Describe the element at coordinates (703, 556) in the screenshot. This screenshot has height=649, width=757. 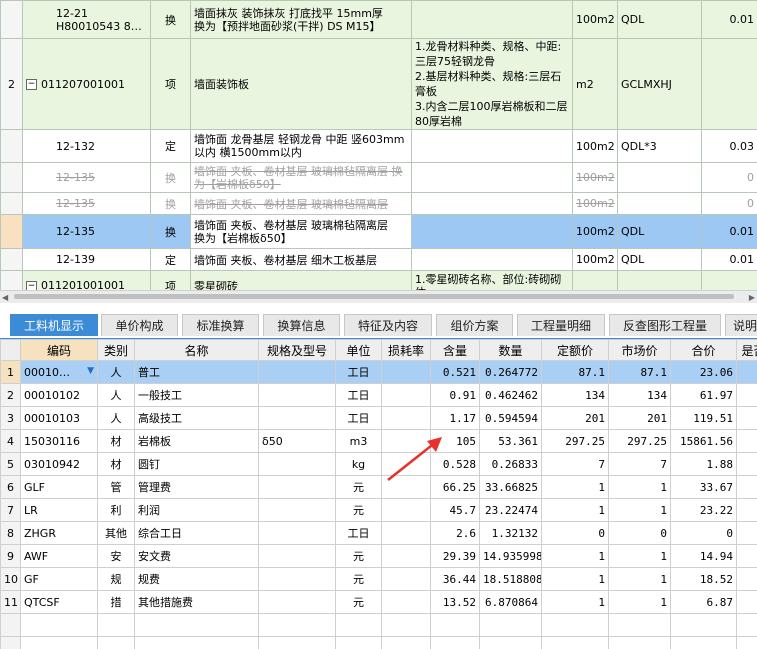
I see `material-total: 14.94` at that location.